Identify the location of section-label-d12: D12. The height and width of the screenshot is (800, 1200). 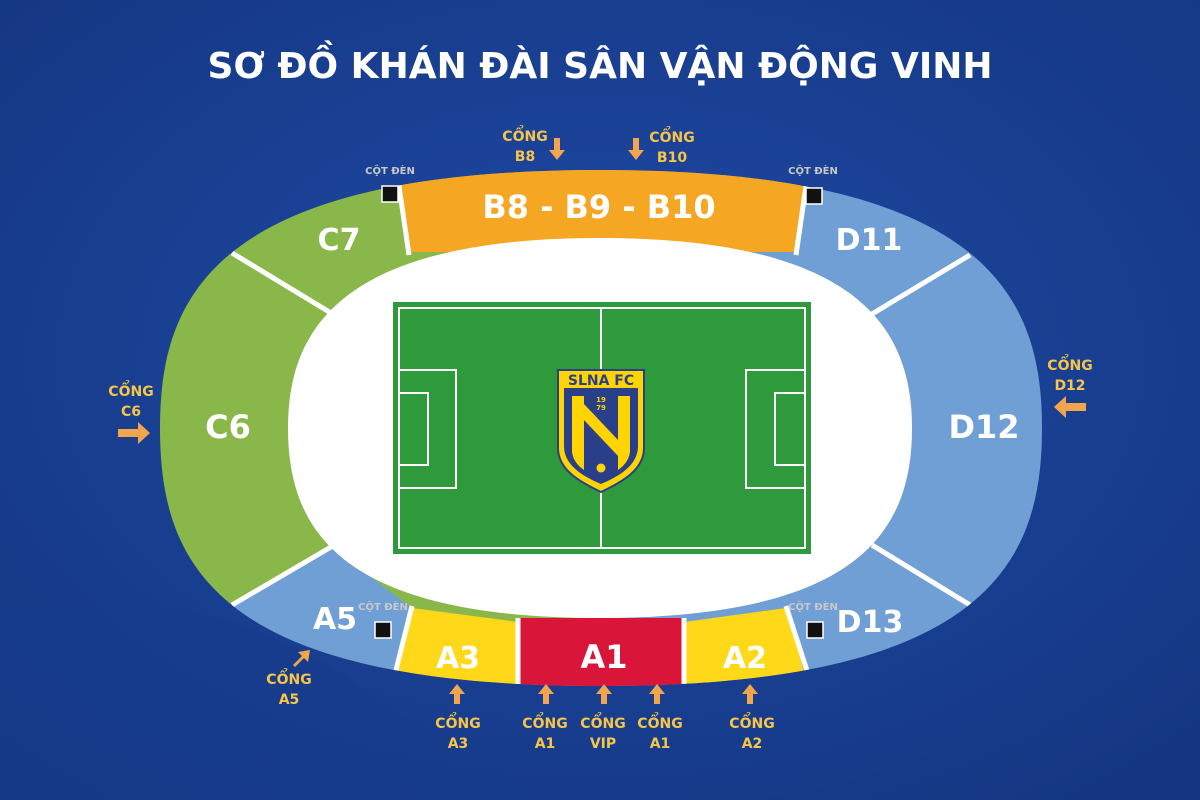
(983, 427).